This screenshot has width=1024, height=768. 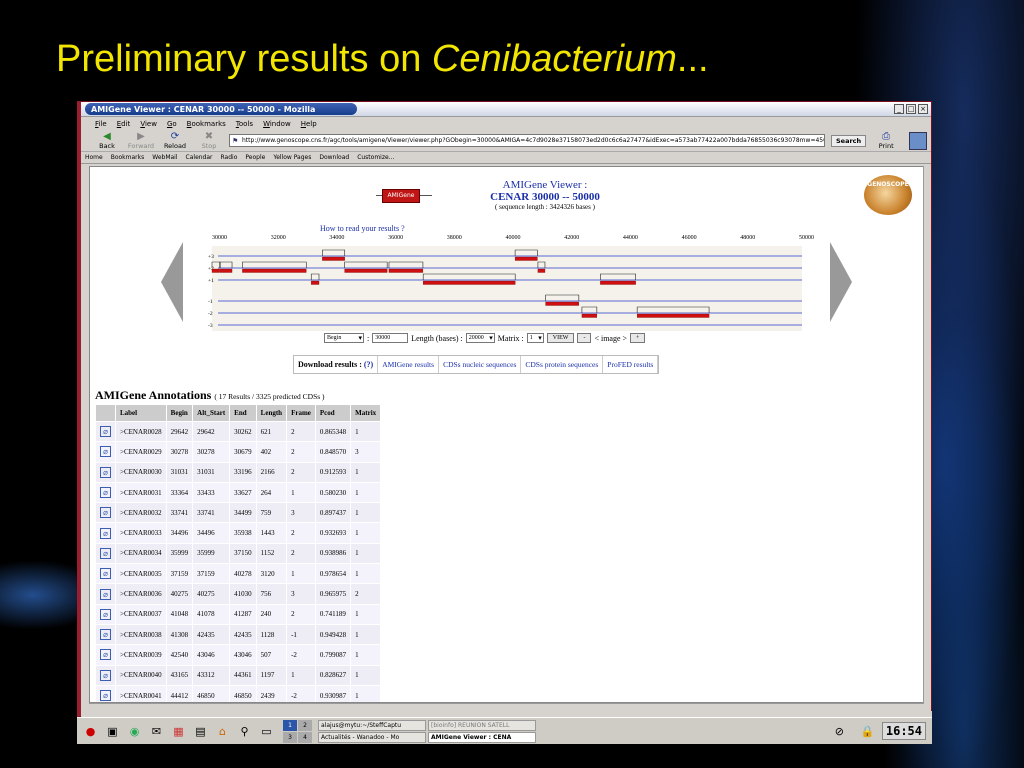 I want to click on workspace-2: 2, so click(x=305, y=725).